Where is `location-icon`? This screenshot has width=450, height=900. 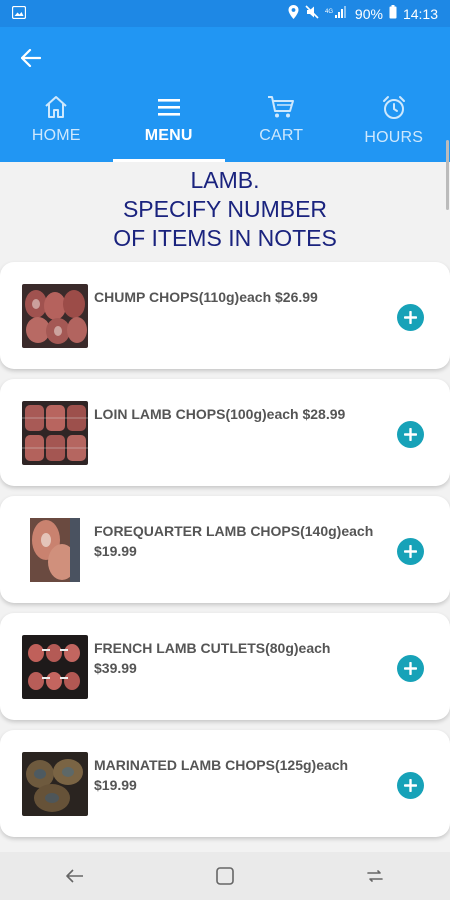 location-icon is located at coordinates (293, 13).